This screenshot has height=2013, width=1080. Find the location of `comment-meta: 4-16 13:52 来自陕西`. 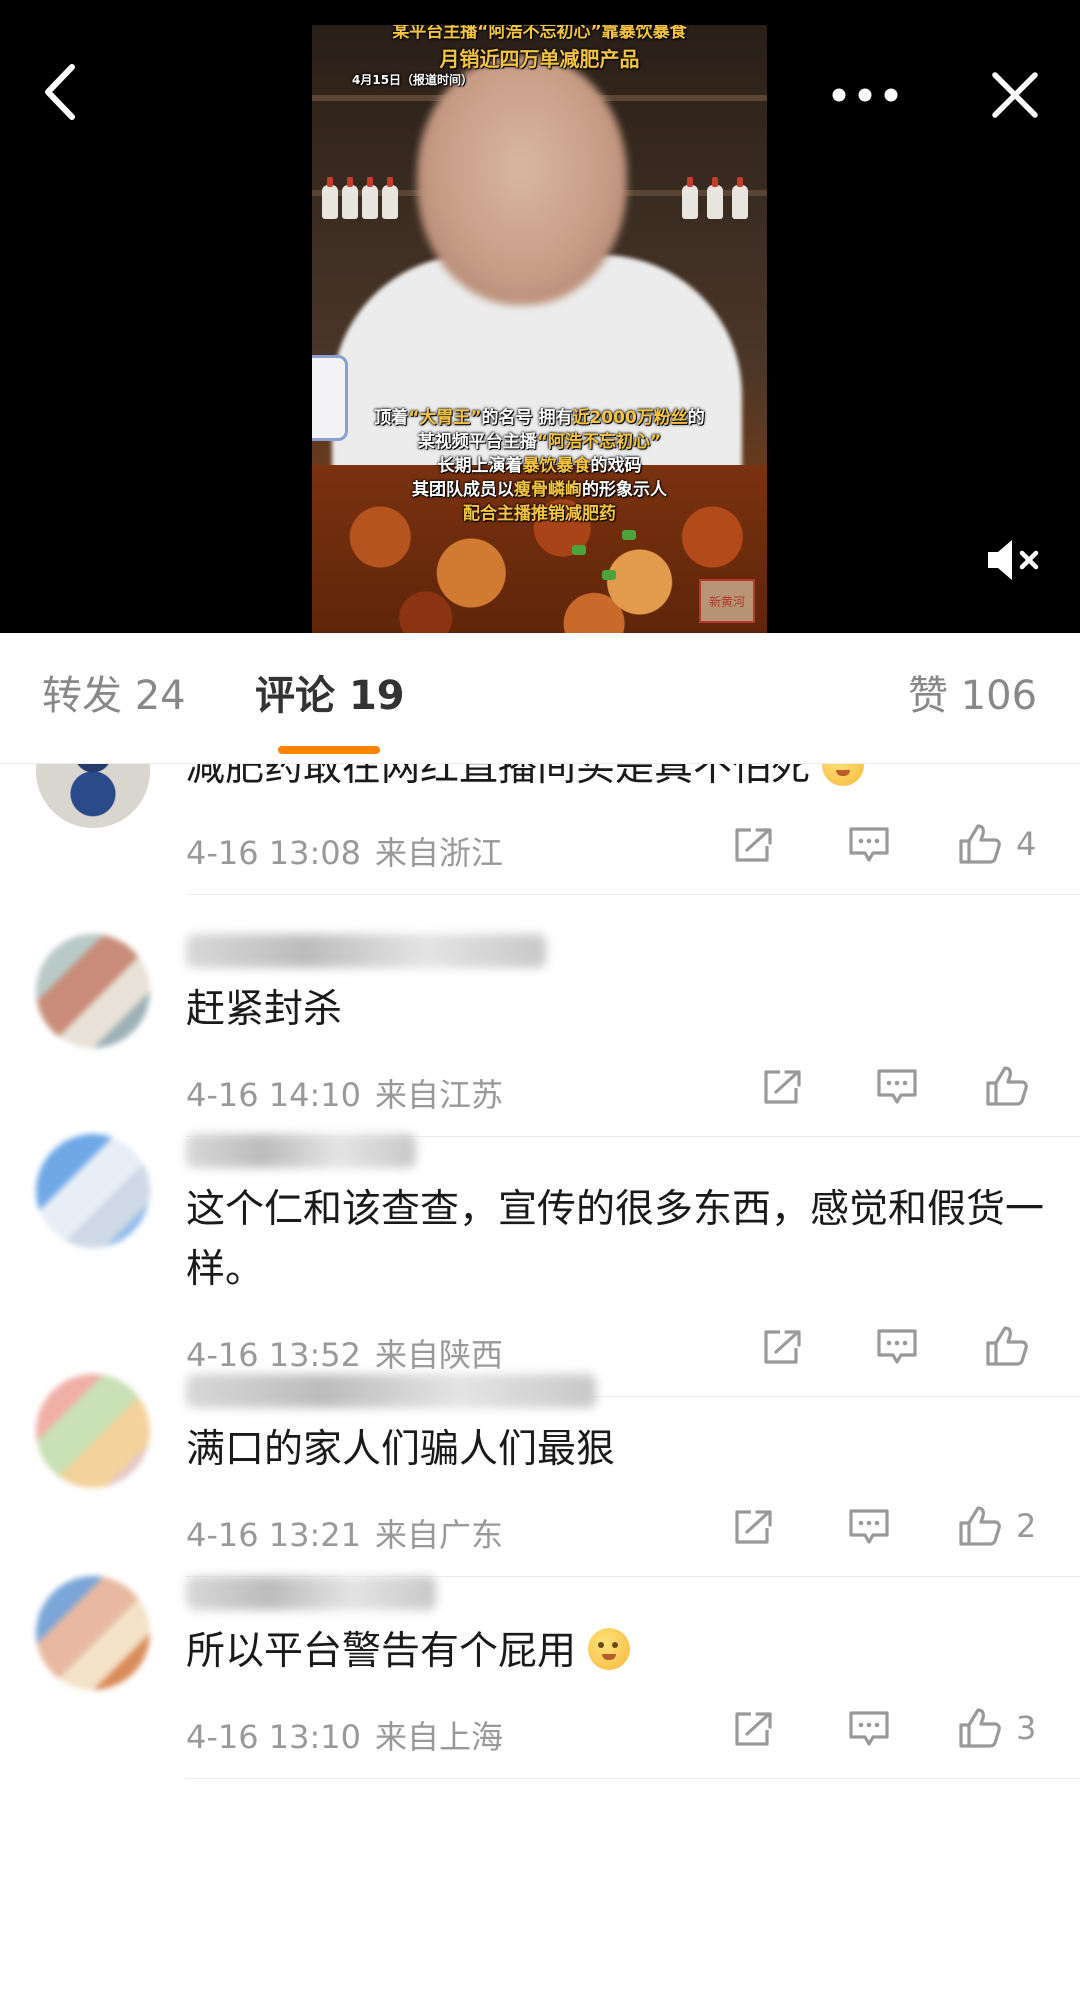

comment-meta: 4-16 13:52 来自陕西 is located at coordinates (344, 1353).